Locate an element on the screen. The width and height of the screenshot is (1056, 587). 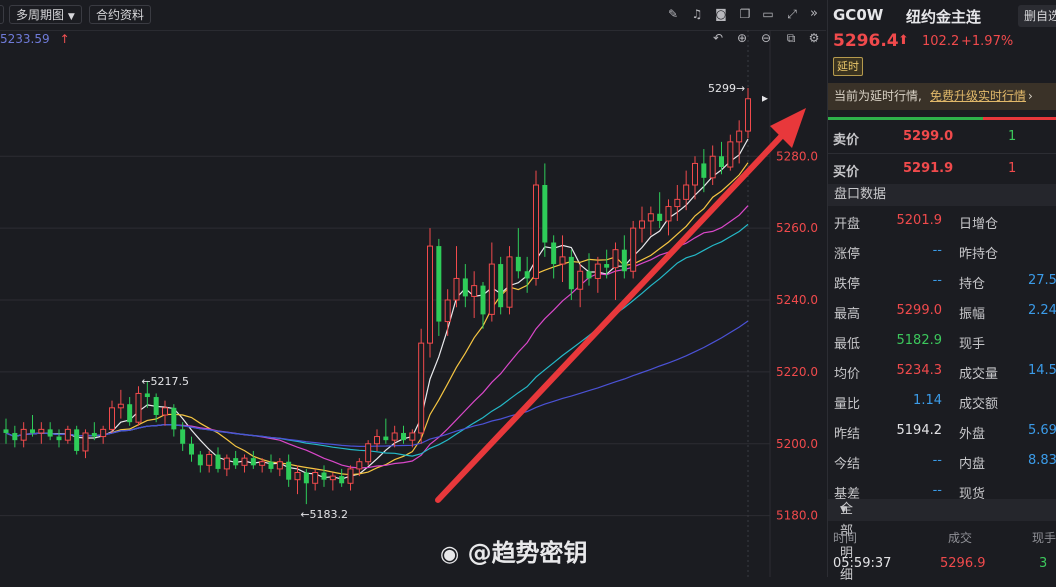
up-arrow-icon: ↑ is located at coordinates (64, 39).